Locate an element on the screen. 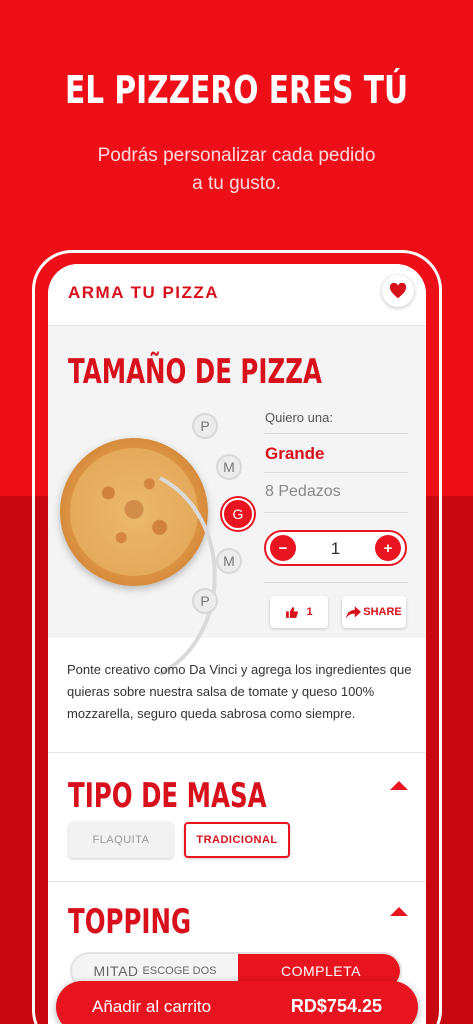 Image resolution: width=473 pixels, height=1024 pixels. cart-total-price: RD$754.25 is located at coordinates (336, 1006).